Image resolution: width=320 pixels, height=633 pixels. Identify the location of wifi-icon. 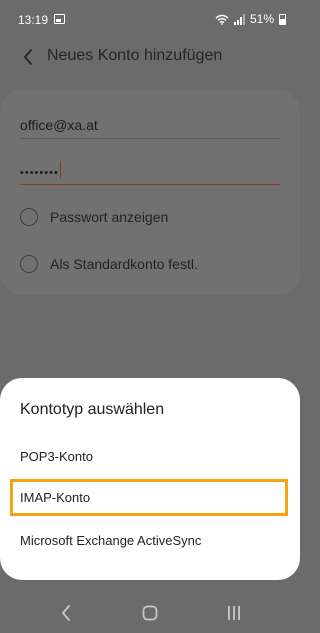
(222, 19).